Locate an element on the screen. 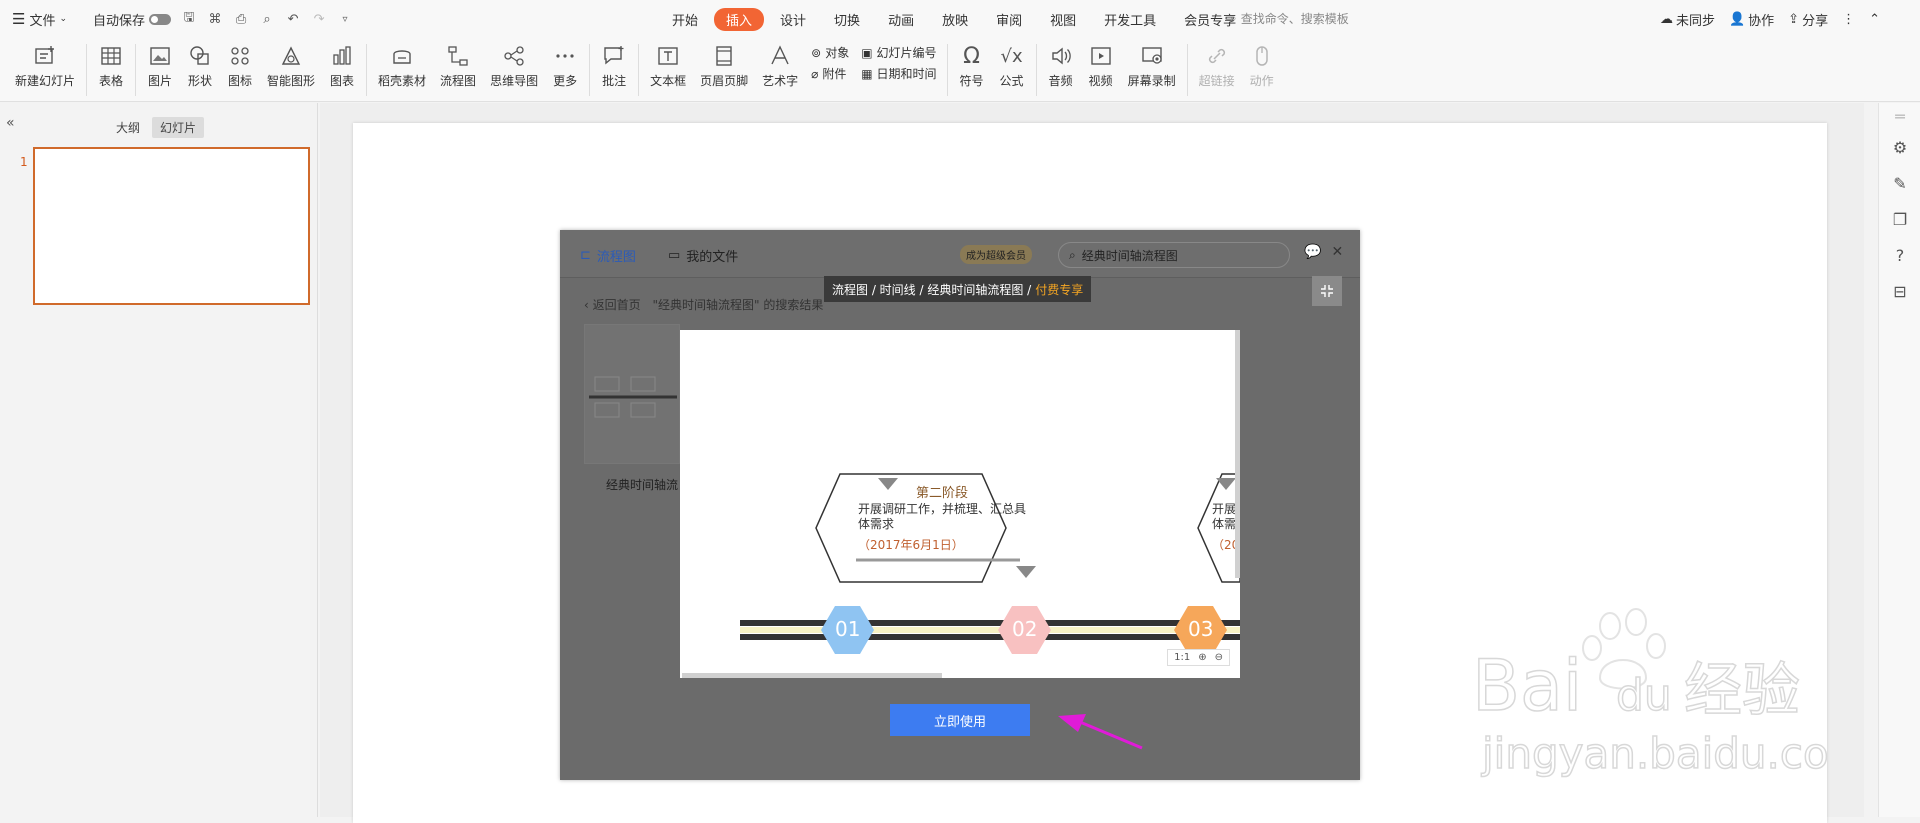  file-menu: ☰ 文件 ⌄ is located at coordinates (39, 19).